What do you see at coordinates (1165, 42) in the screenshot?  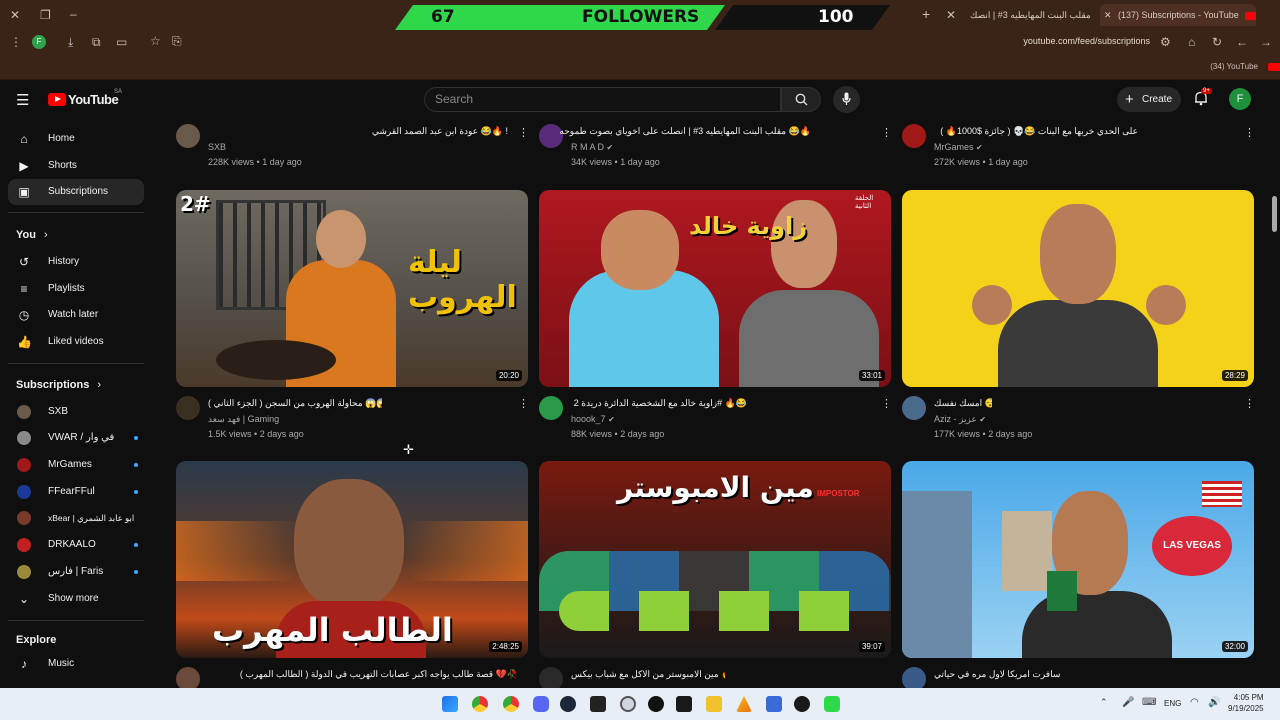 I see `site-settings-icon: ⚙` at bounding box center [1165, 42].